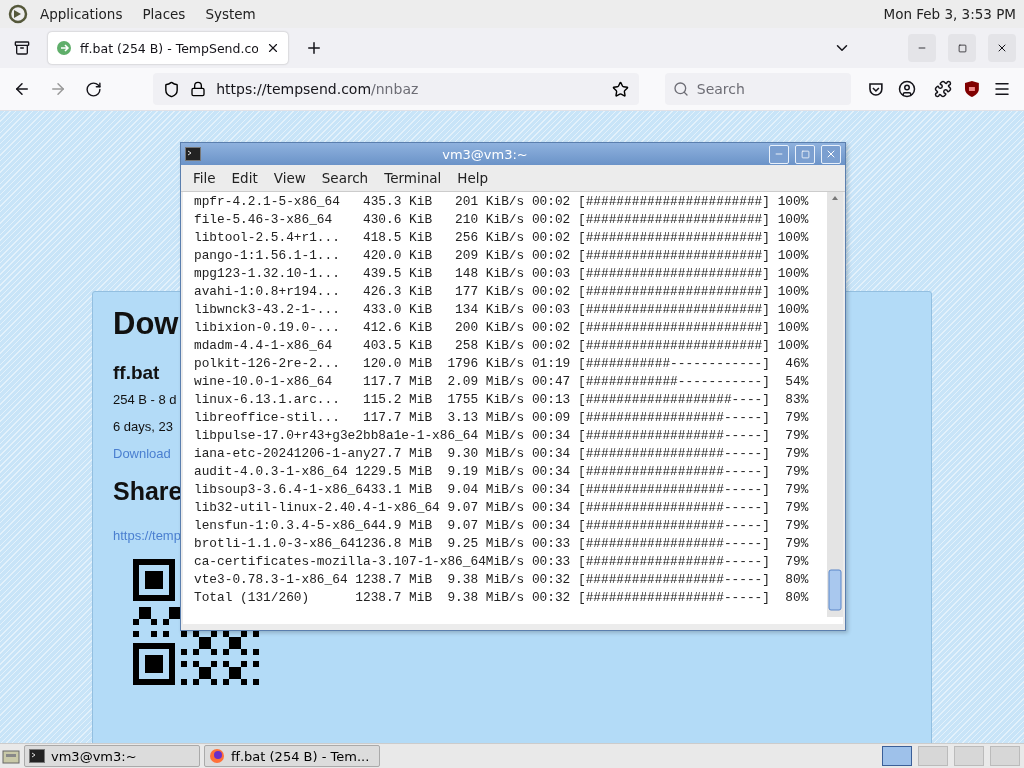 The width and height of the screenshot is (1024, 768). Describe the element at coordinates (146, 324) in the screenshot. I see `page-heading: Dow` at that location.